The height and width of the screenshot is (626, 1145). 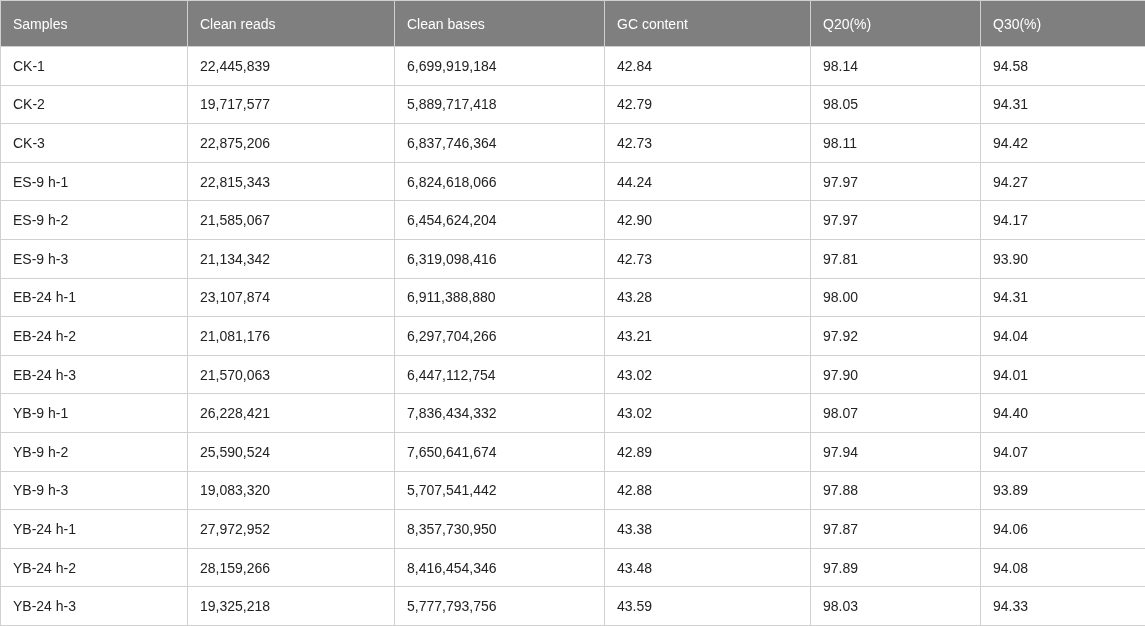 What do you see at coordinates (499, 104) in the screenshot?
I see `table-cell: 5,889,717,418` at bounding box center [499, 104].